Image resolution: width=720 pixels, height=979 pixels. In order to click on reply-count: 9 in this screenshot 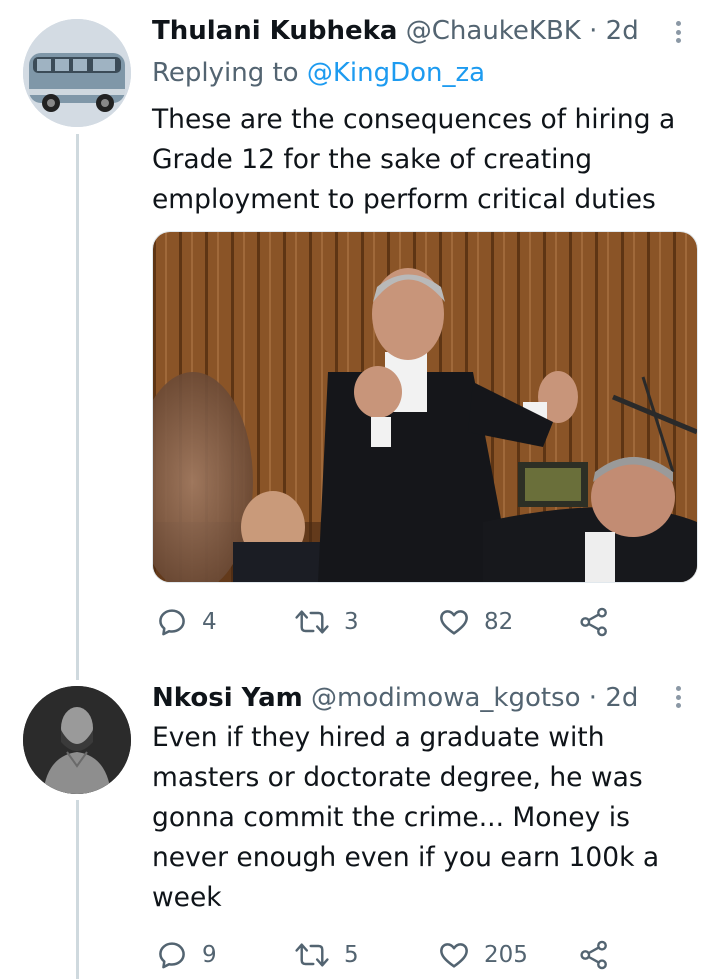, I will do `click(209, 955)`.